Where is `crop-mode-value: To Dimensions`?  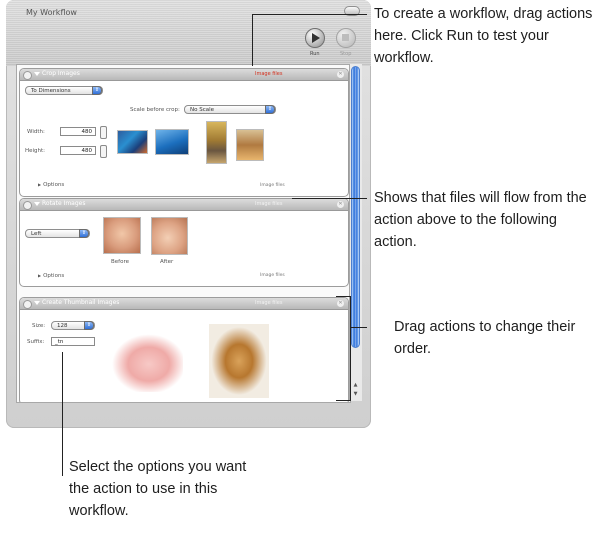 crop-mode-value: To Dimensions is located at coordinates (51, 91).